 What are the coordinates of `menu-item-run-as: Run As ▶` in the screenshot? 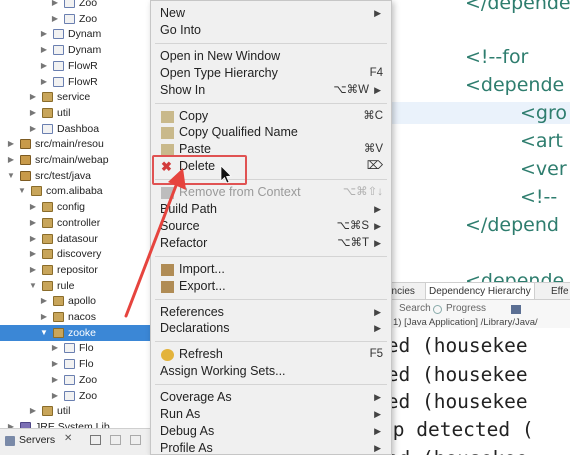 It's located at (271, 414).